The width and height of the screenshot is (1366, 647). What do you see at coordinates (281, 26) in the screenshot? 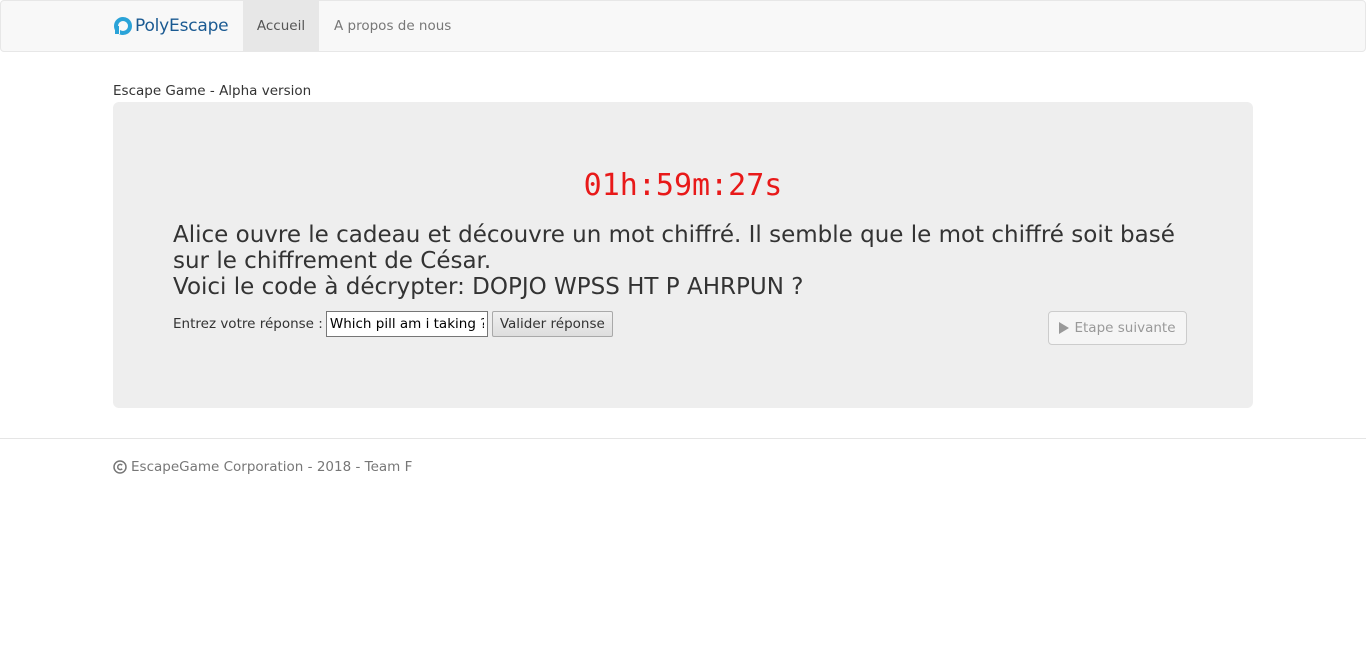
I see `nav-item-accueil: Accueil` at bounding box center [281, 26].